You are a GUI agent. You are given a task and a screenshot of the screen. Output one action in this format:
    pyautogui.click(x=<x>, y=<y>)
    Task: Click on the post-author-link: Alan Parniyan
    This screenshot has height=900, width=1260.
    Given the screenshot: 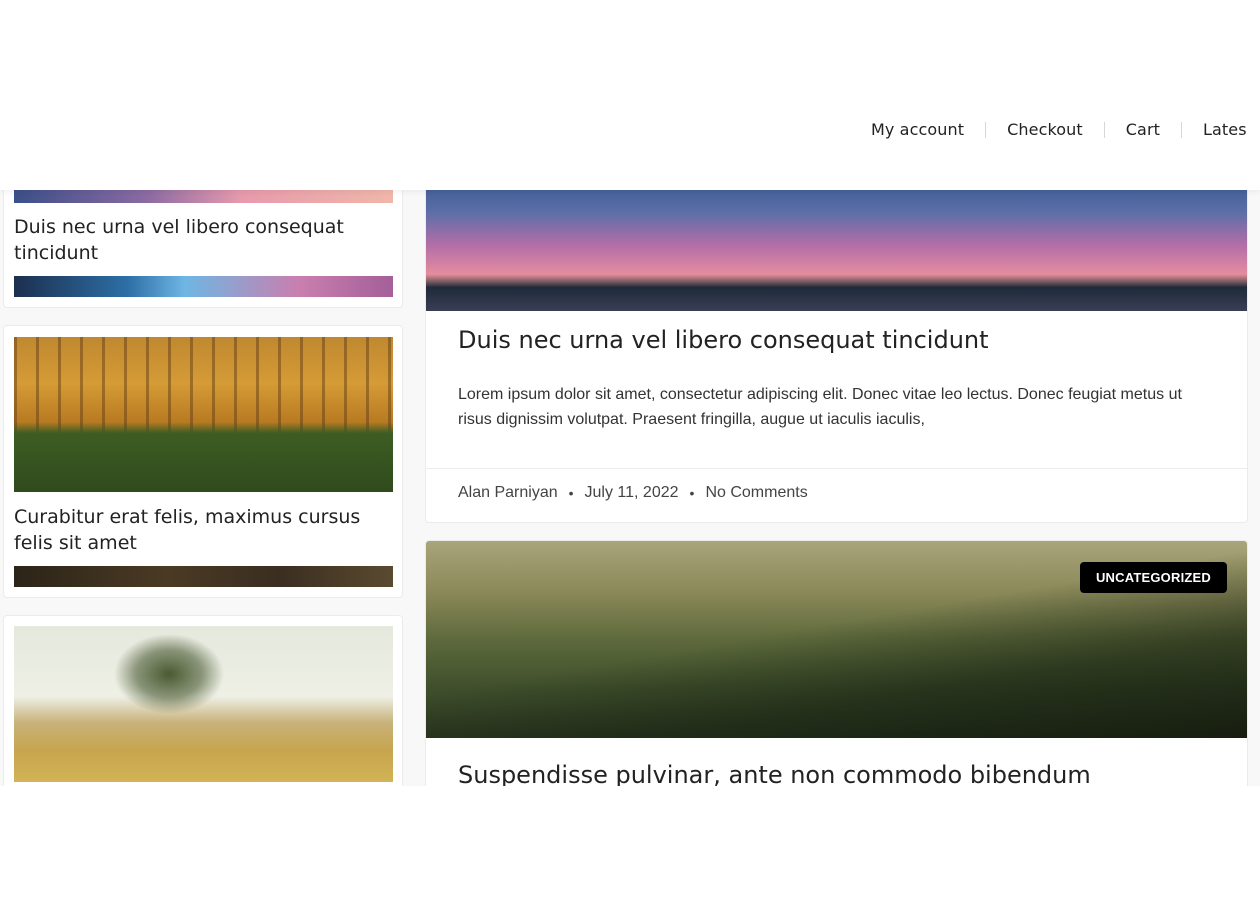 What is the action you would take?
    pyautogui.click(x=508, y=493)
    